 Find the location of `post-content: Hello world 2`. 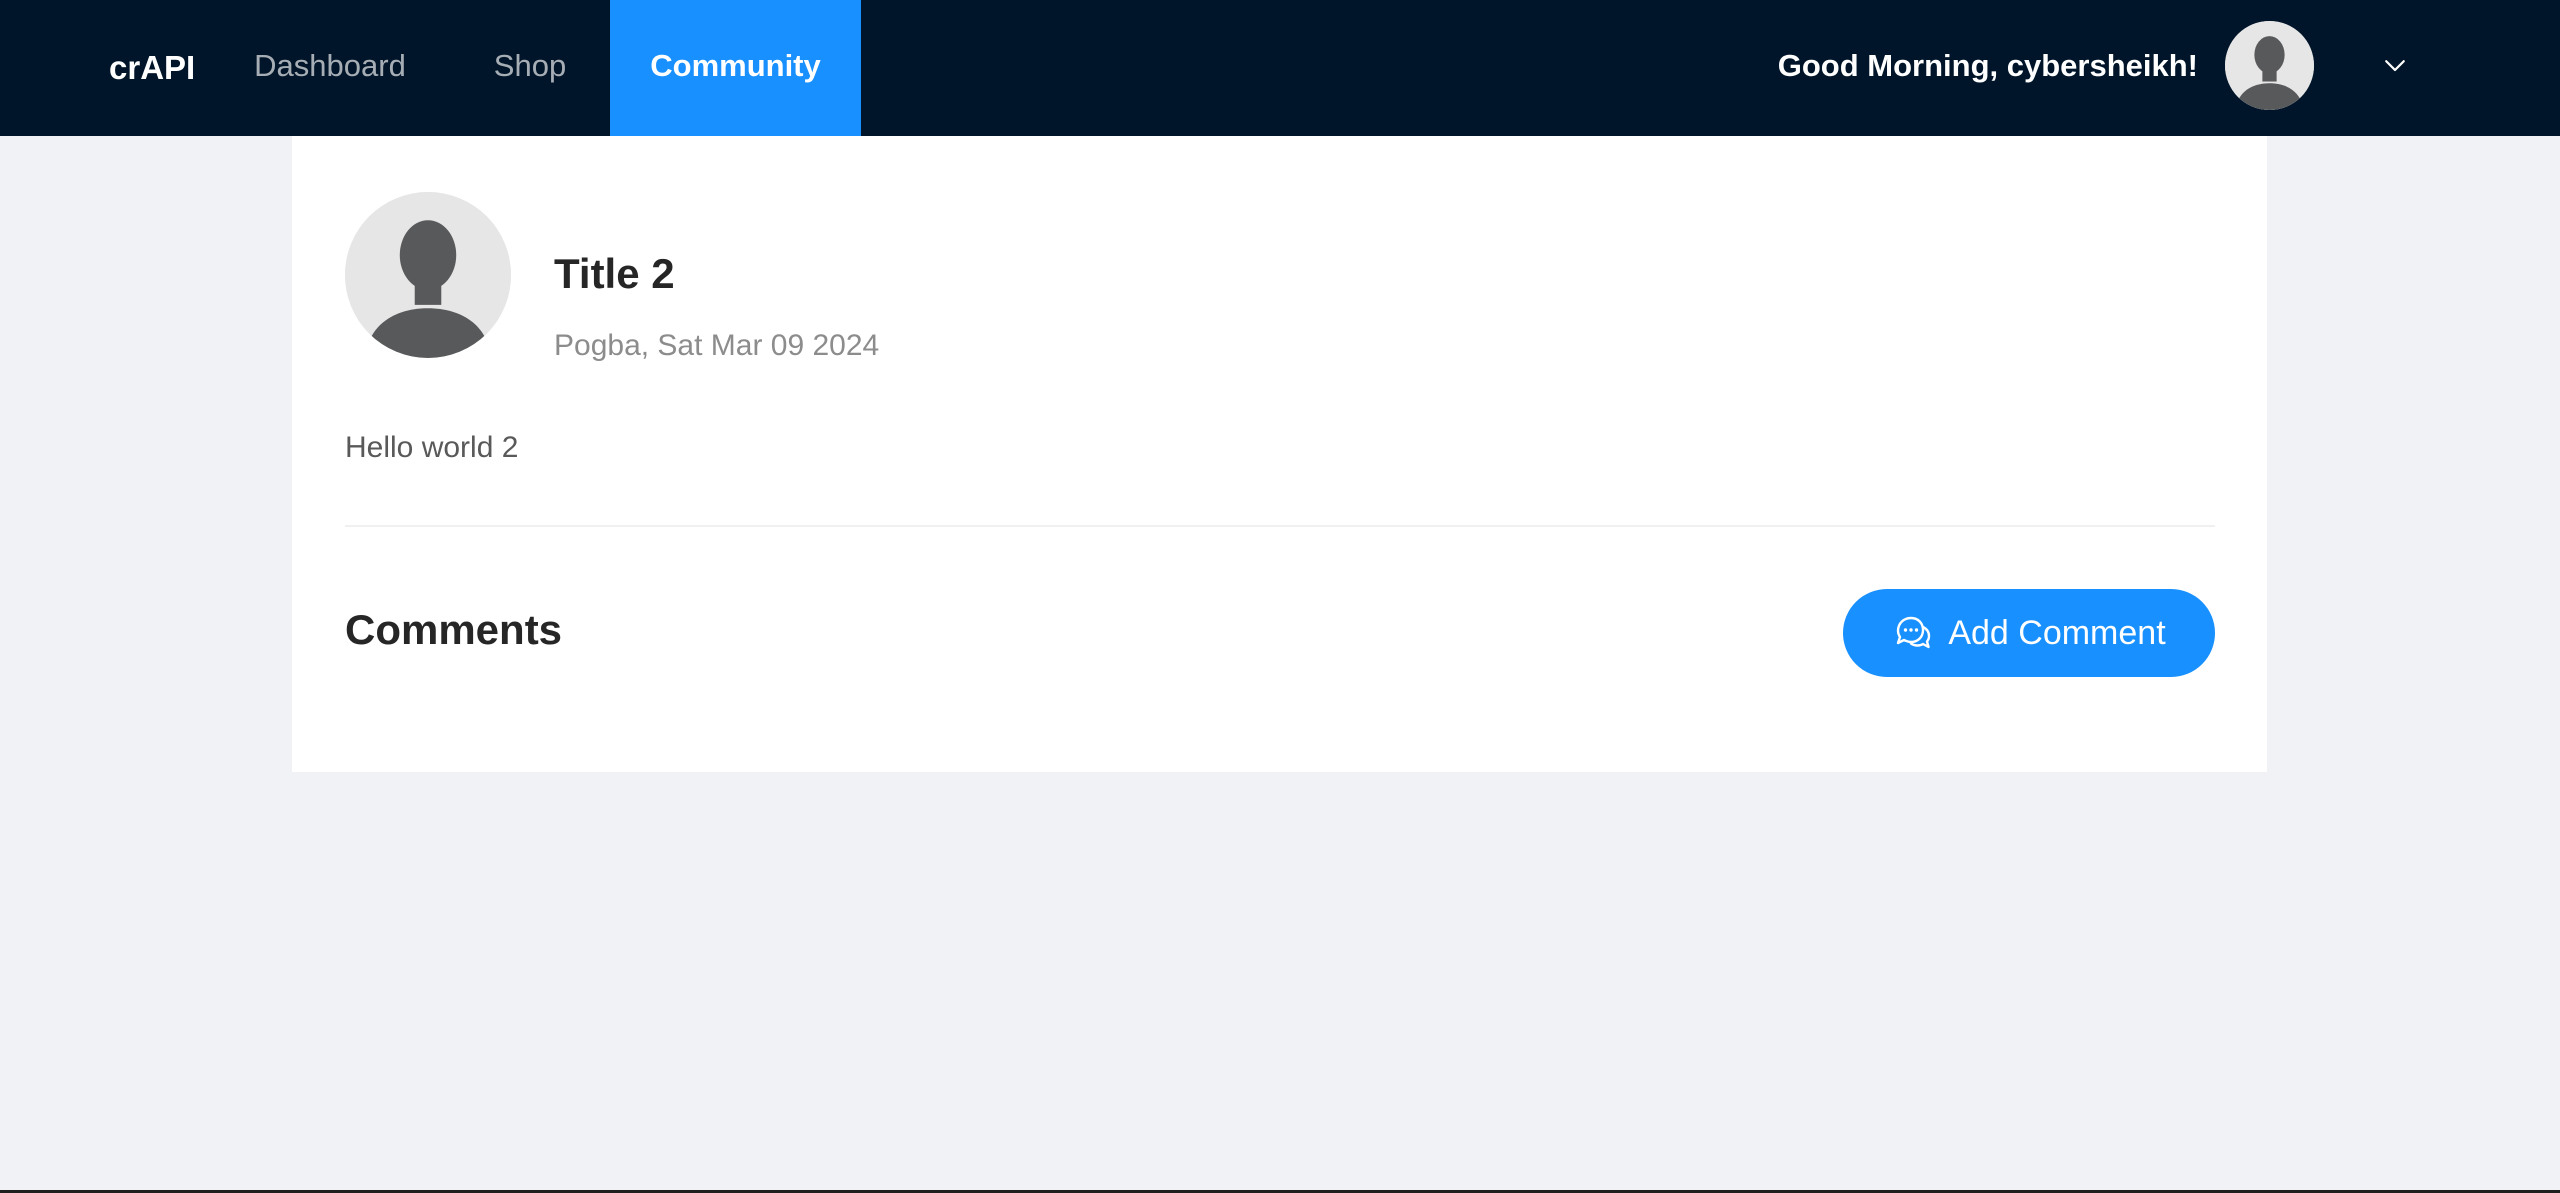

post-content: Hello world 2 is located at coordinates (432, 447).